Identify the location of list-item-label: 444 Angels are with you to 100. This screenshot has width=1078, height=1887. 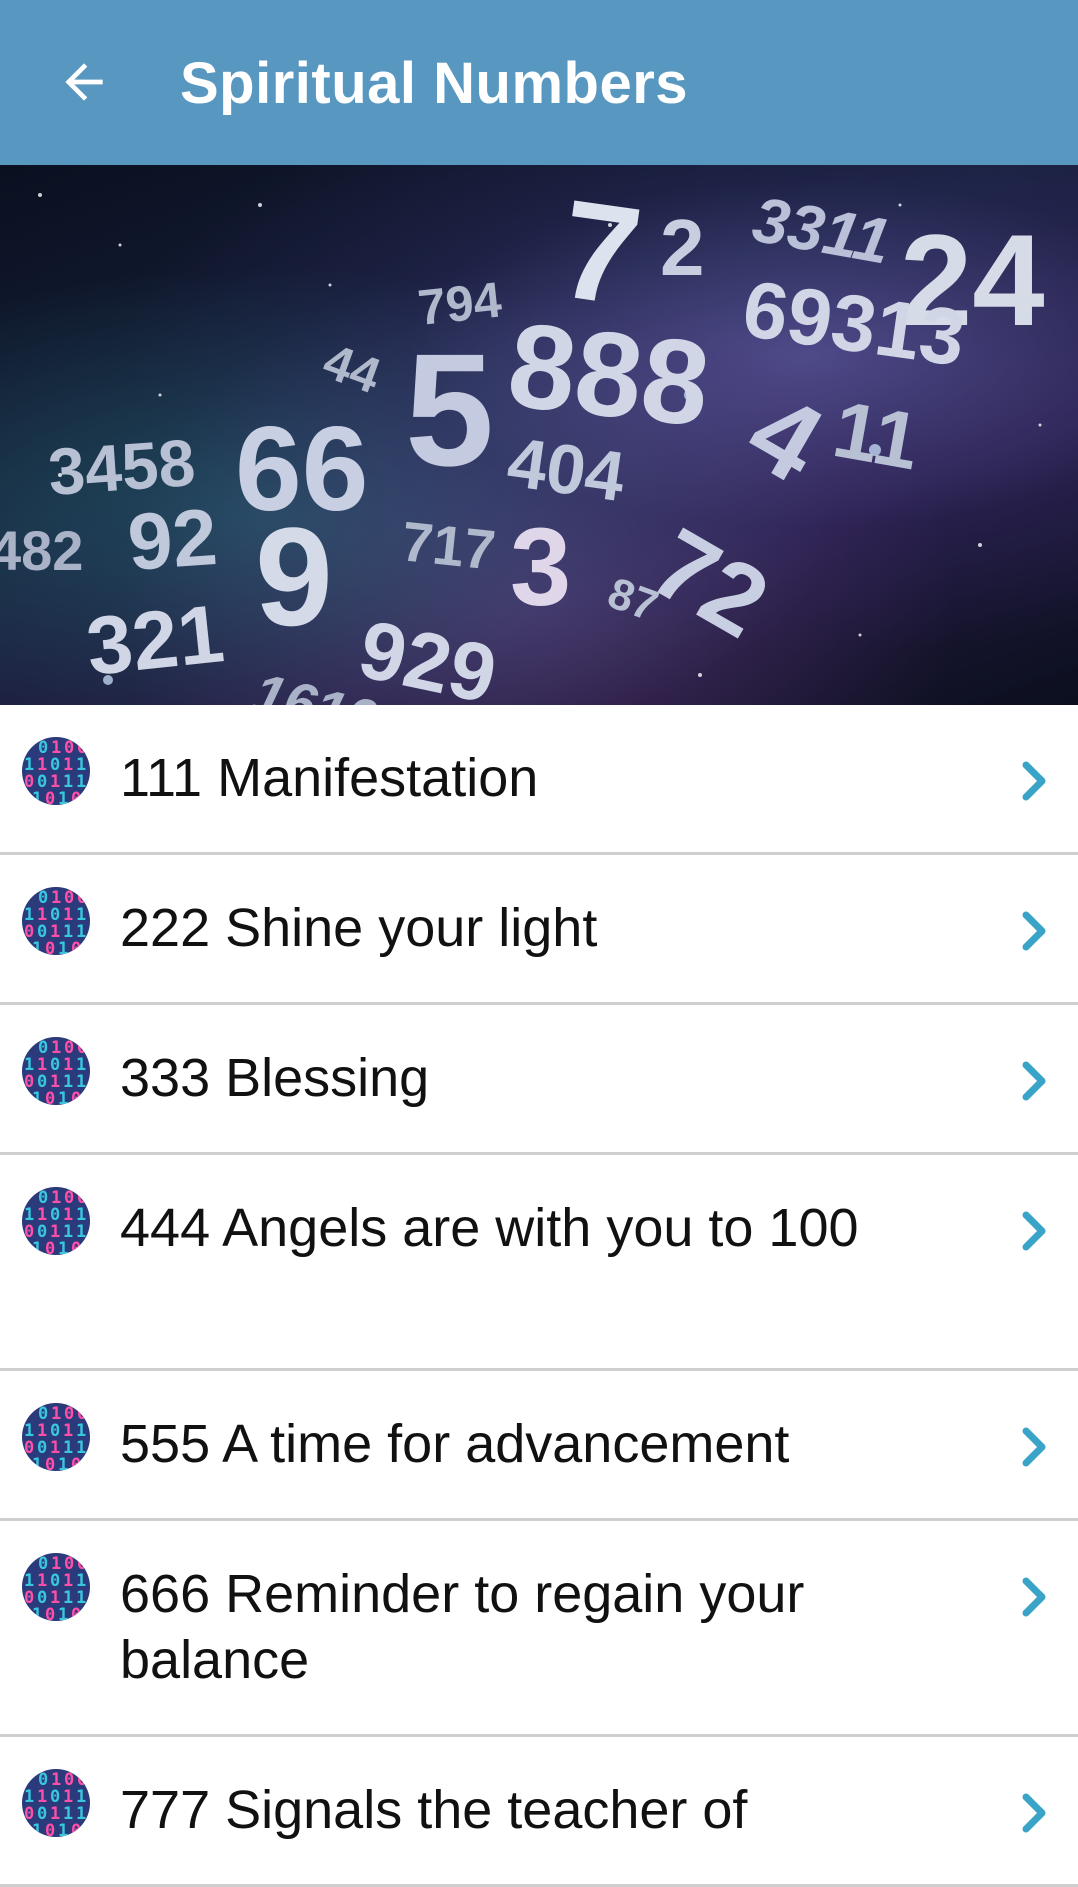
(489, 1228).